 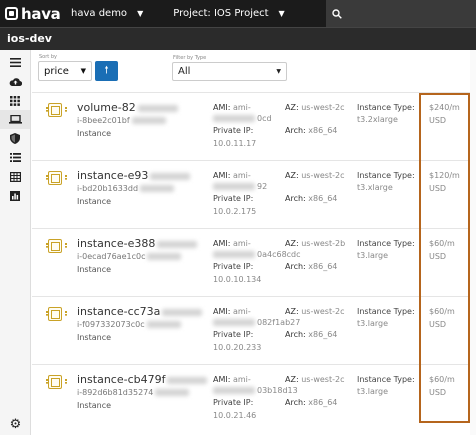 I want to click on sort-label: Sort by, so click(x=48, y=57).